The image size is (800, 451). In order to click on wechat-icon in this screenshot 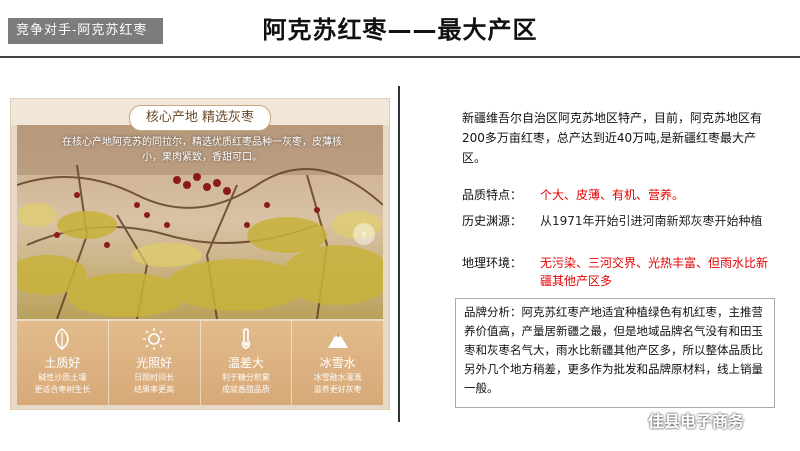, I will do `click(631, 419)`.